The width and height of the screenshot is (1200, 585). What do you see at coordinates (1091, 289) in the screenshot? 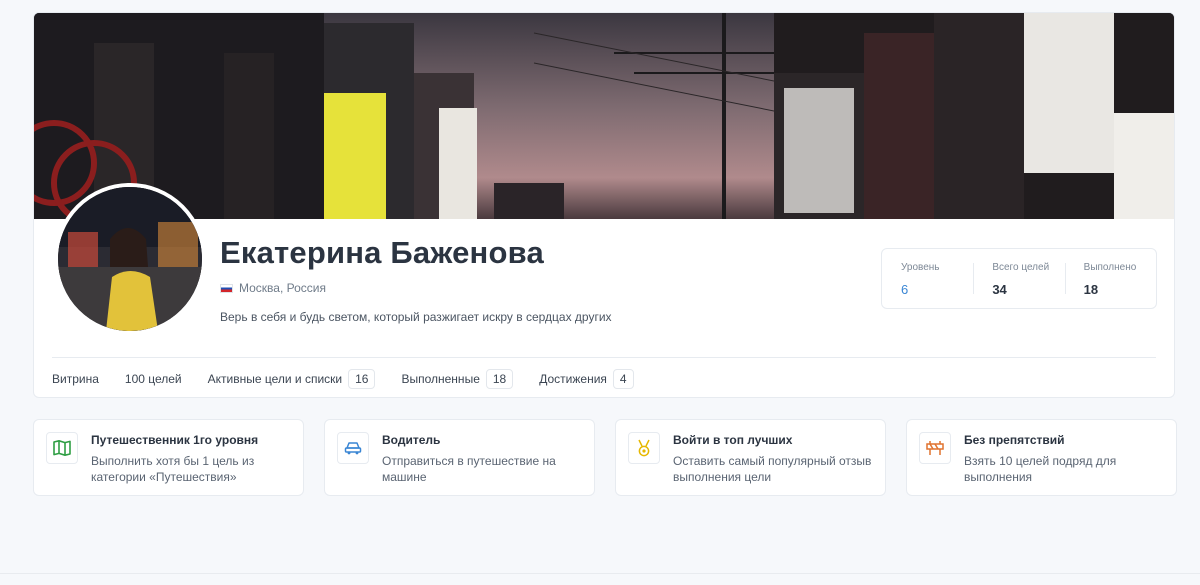
I see `stat-value: 18` at bounding box center [1091, 289].